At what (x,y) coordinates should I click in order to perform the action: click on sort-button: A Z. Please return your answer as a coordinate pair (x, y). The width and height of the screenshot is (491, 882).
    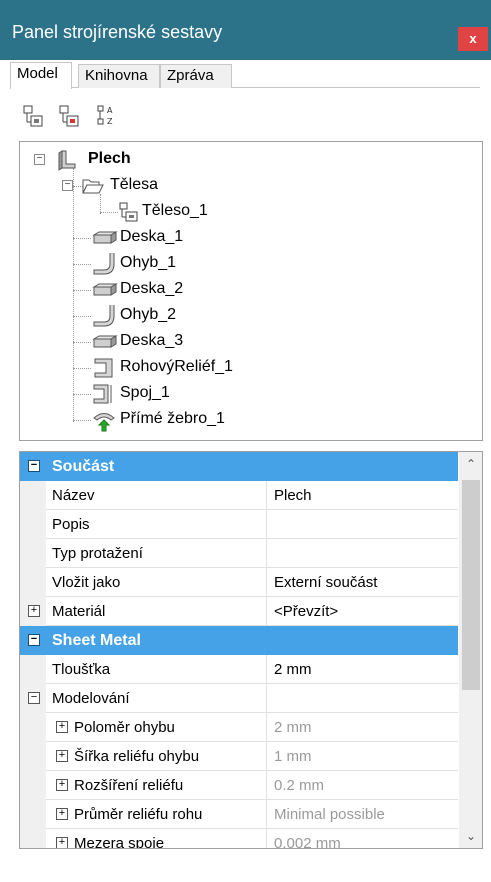
    Looking at the image, I should click on (107, 116).